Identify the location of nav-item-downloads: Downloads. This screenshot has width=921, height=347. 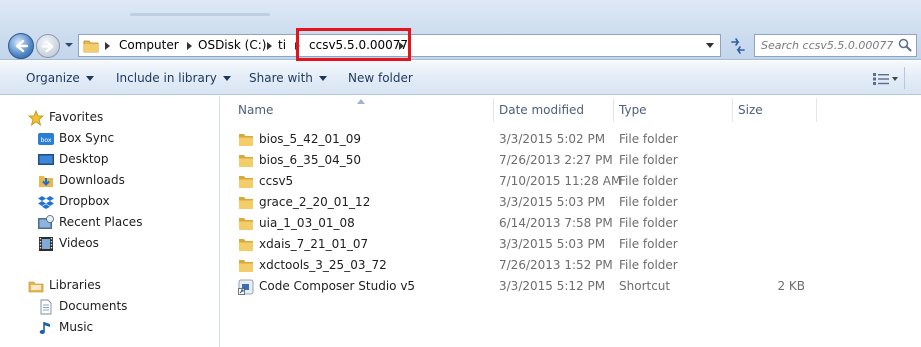
(100, 180).